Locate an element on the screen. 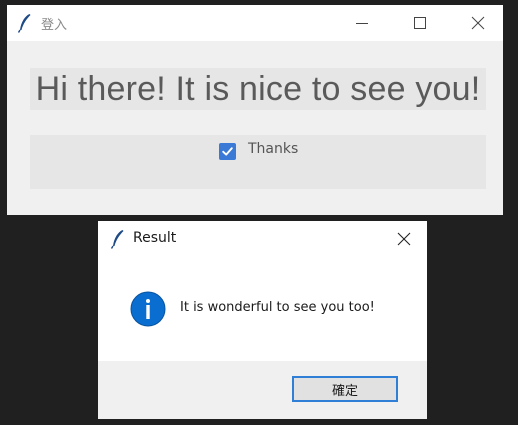 Image resolution: width=518 pixels, height=425 pixels. close-button is located at coordinates (478, 23).